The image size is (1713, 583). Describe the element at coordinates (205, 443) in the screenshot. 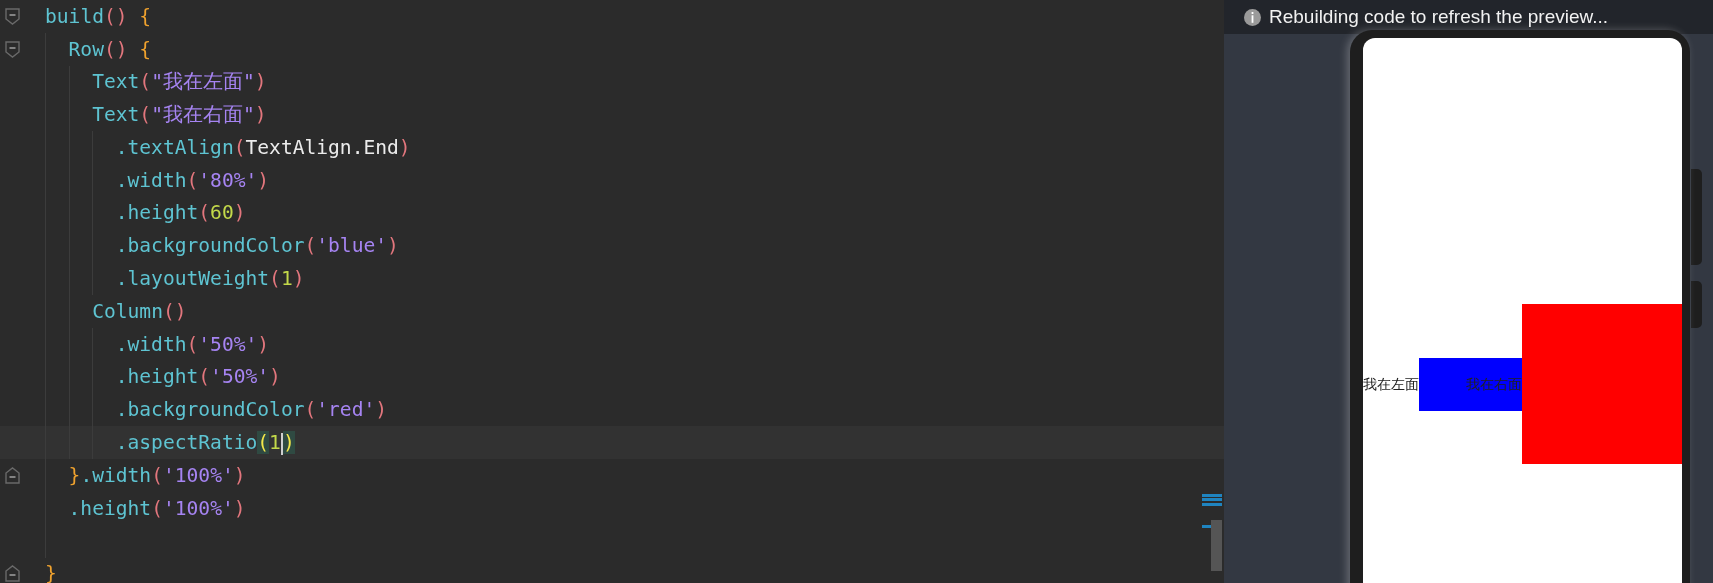

I see `code-line: .aspectRatio(1)` at that location.